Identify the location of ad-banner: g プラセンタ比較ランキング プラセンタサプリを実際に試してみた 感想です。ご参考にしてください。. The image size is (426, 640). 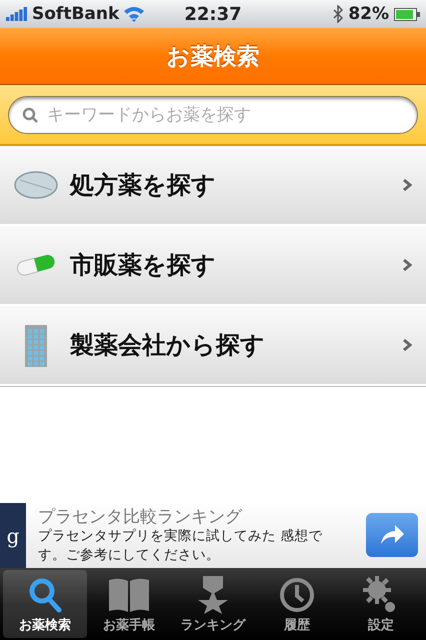
(213, 535).